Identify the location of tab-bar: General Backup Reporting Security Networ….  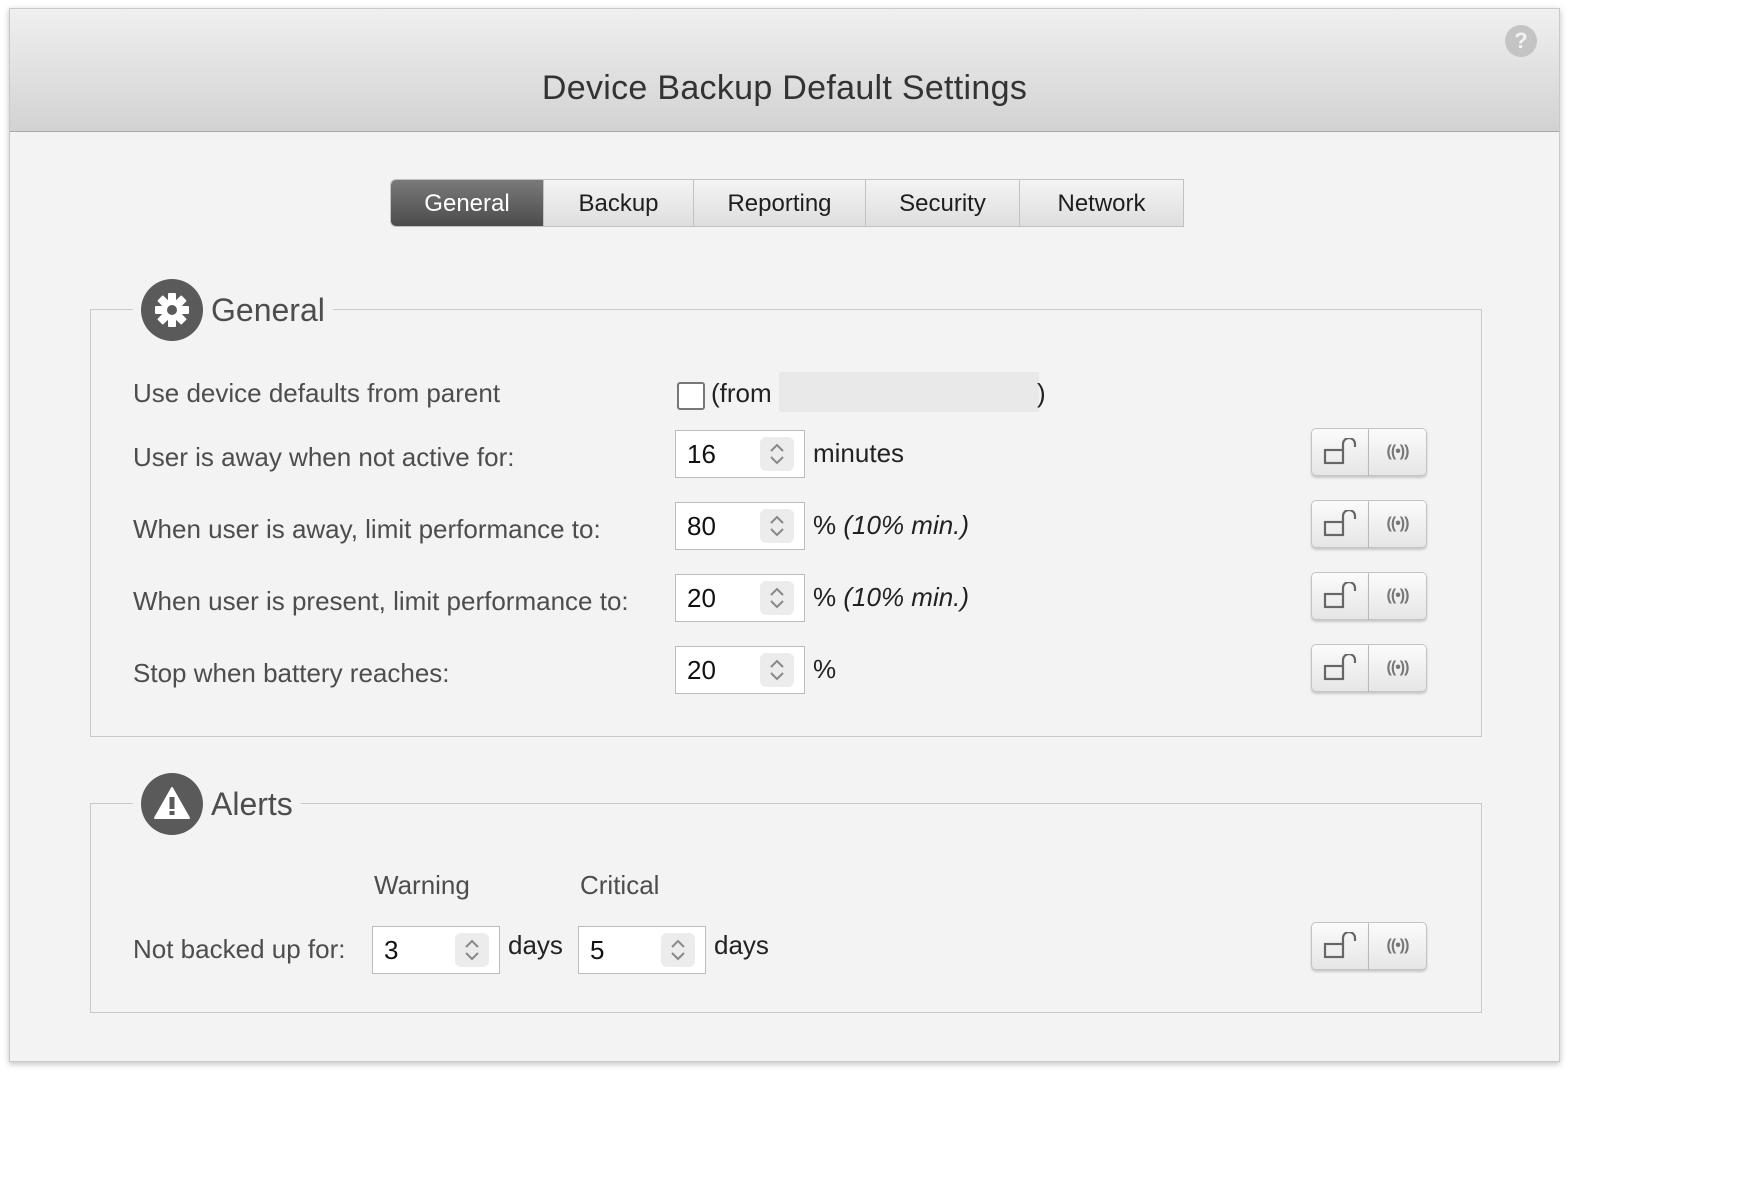
(787, 203).